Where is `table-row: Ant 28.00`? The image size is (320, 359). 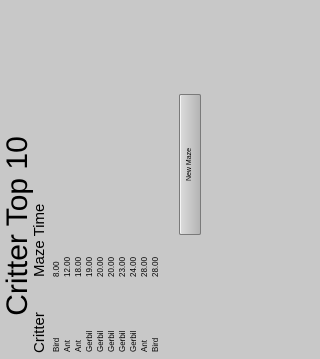 table-row: Ant 28.00 is located at coordinates (144, 259).